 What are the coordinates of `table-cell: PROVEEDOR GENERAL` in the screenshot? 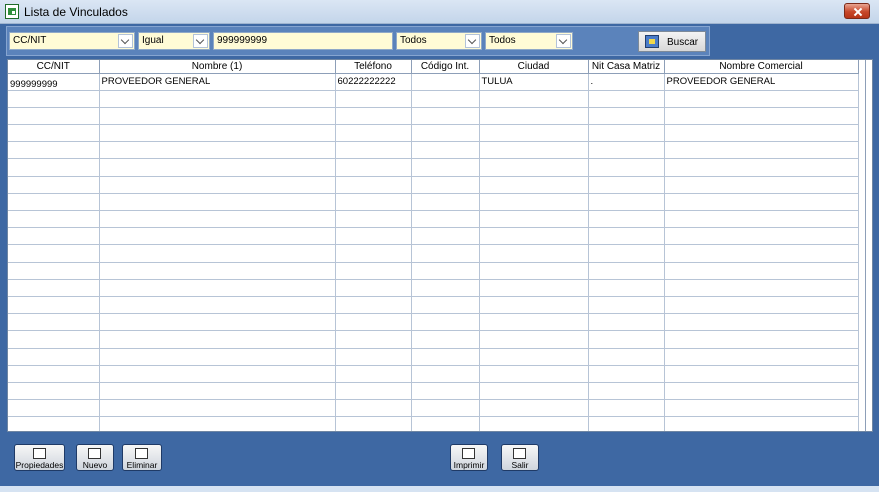 It's located at (761, 82).